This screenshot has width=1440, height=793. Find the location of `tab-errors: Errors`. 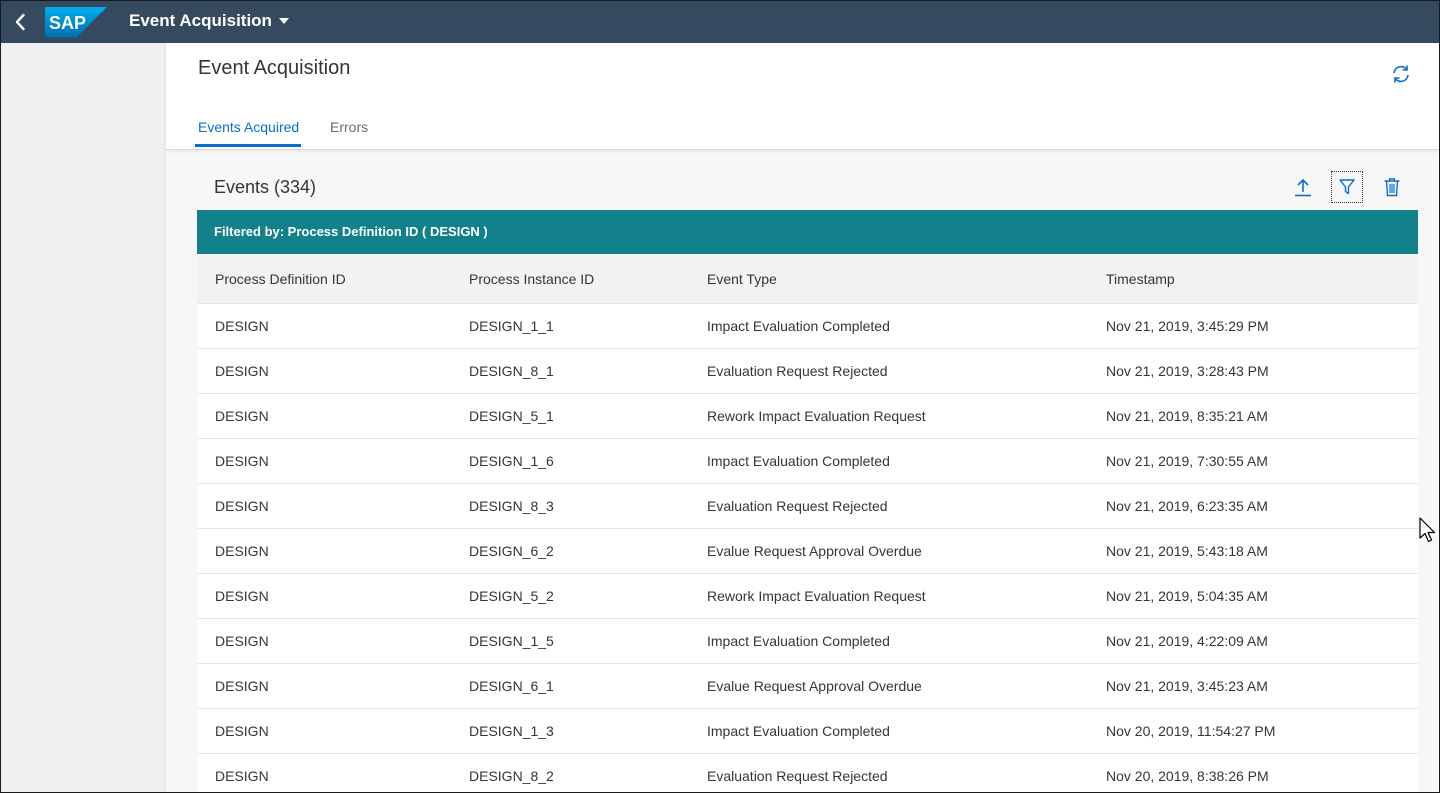

tab-errors: Errors is located at coordinates (349, 127).